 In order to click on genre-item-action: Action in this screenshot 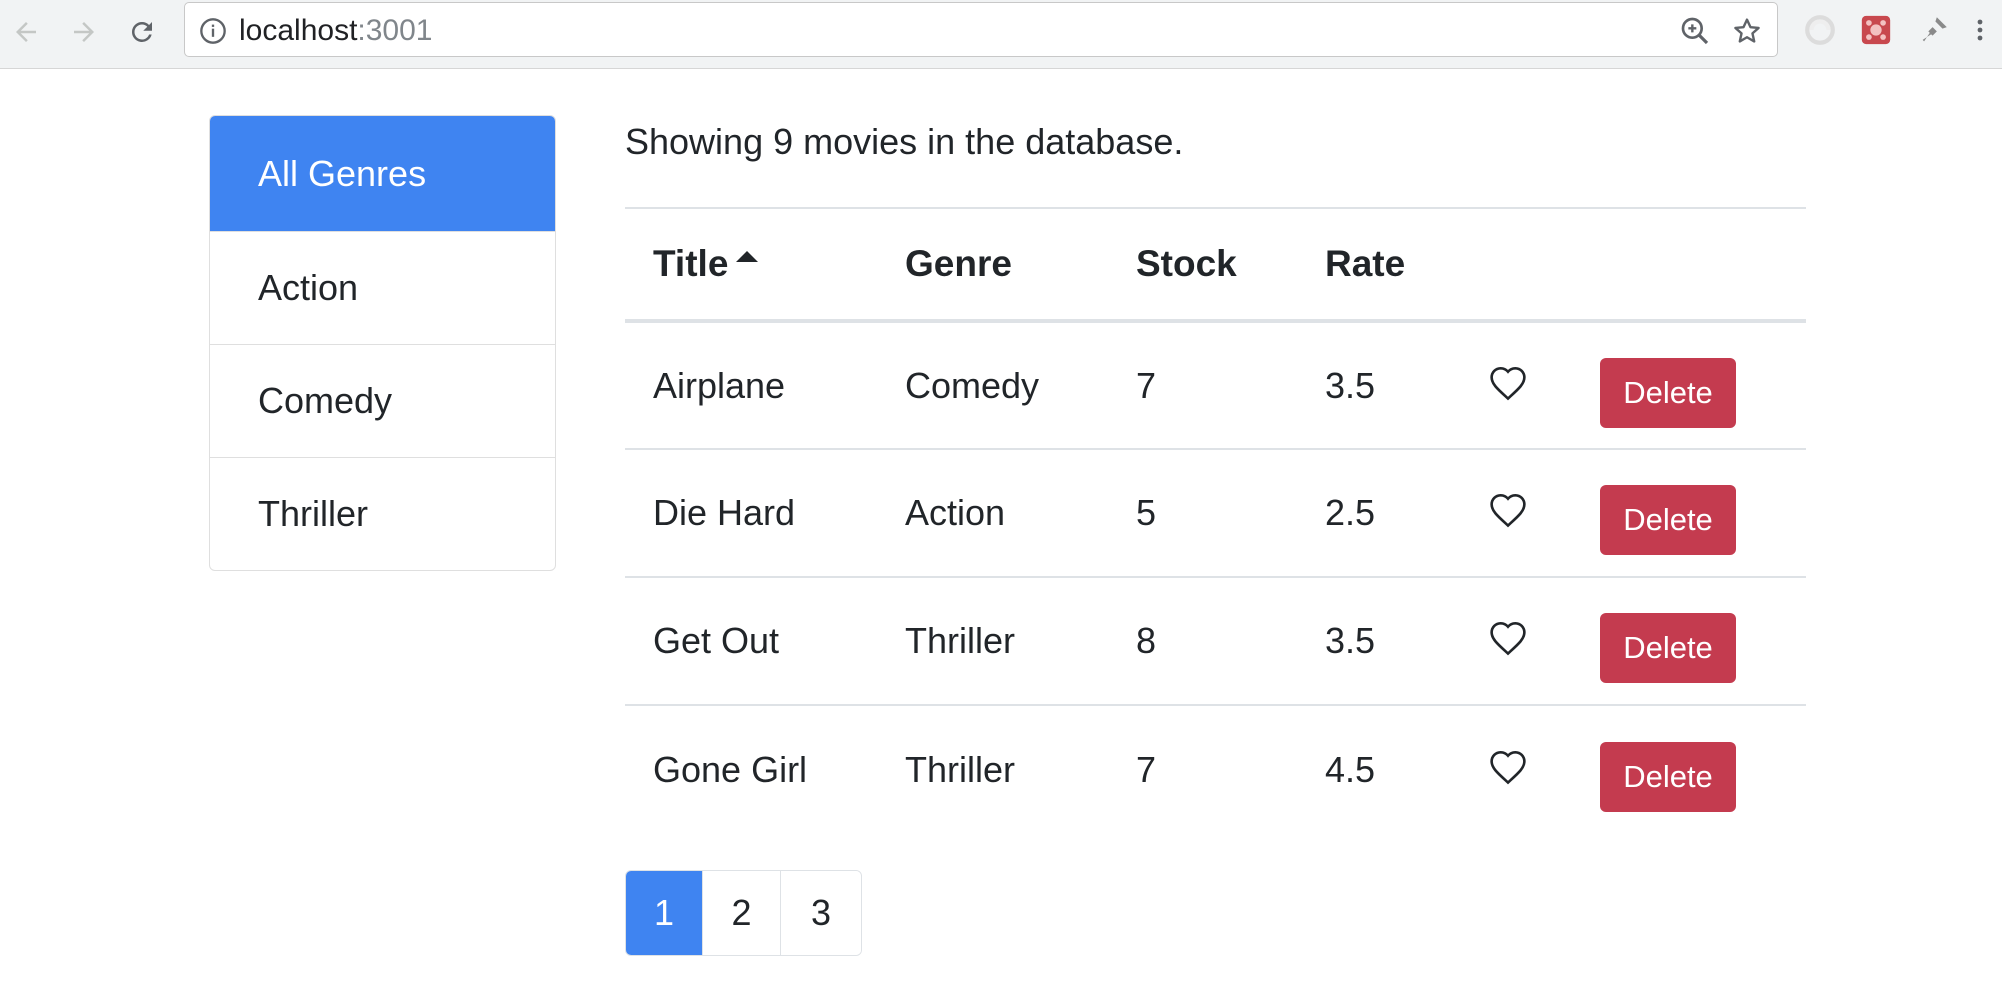, I will do `click(382, 287)`.